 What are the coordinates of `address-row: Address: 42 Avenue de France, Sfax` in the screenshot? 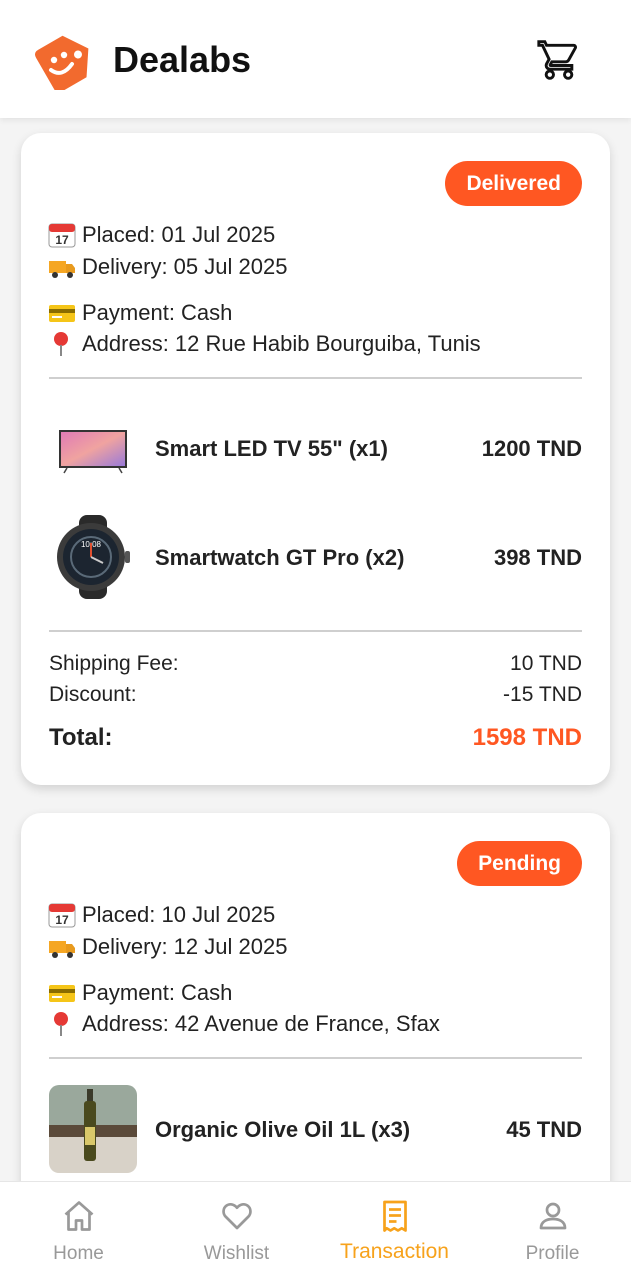 It's located at (244, 1024).